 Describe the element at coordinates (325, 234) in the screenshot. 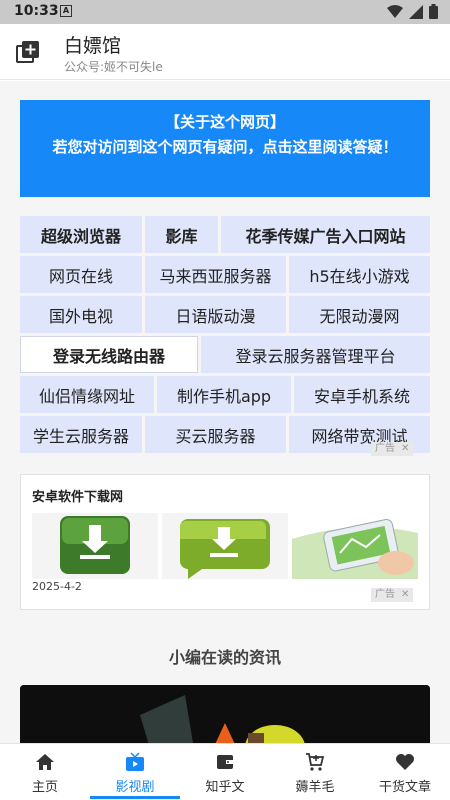

I see `grid-link: 花季传媒广告入口网站` at that location.